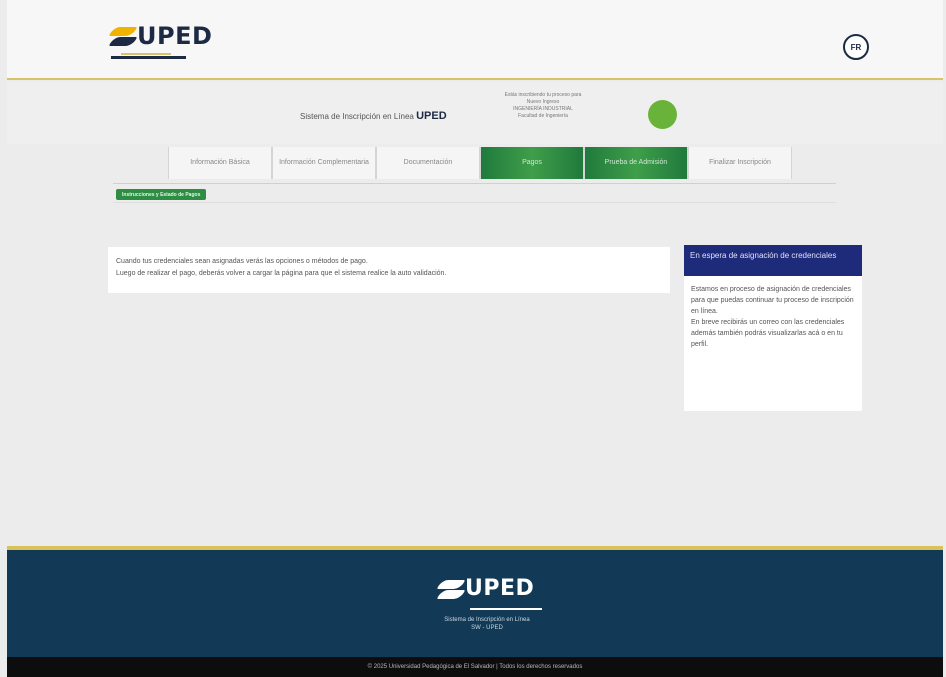 The image size is (946, 677). Describe the element at coordinates (475, 40) in the screenshot. I see `top-header: UPED FR` at that location.